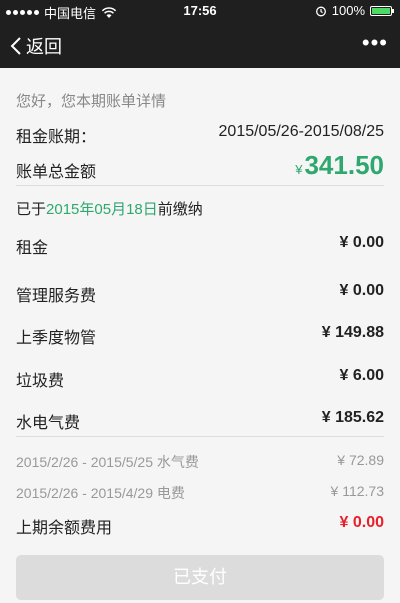 This screenshot has height=603, width=400. Describe the element at coordinates (107, 462) in the screenshot. I see `sub-item-label: 2015/2/26 - 2015/5/25 水气费` at that location.